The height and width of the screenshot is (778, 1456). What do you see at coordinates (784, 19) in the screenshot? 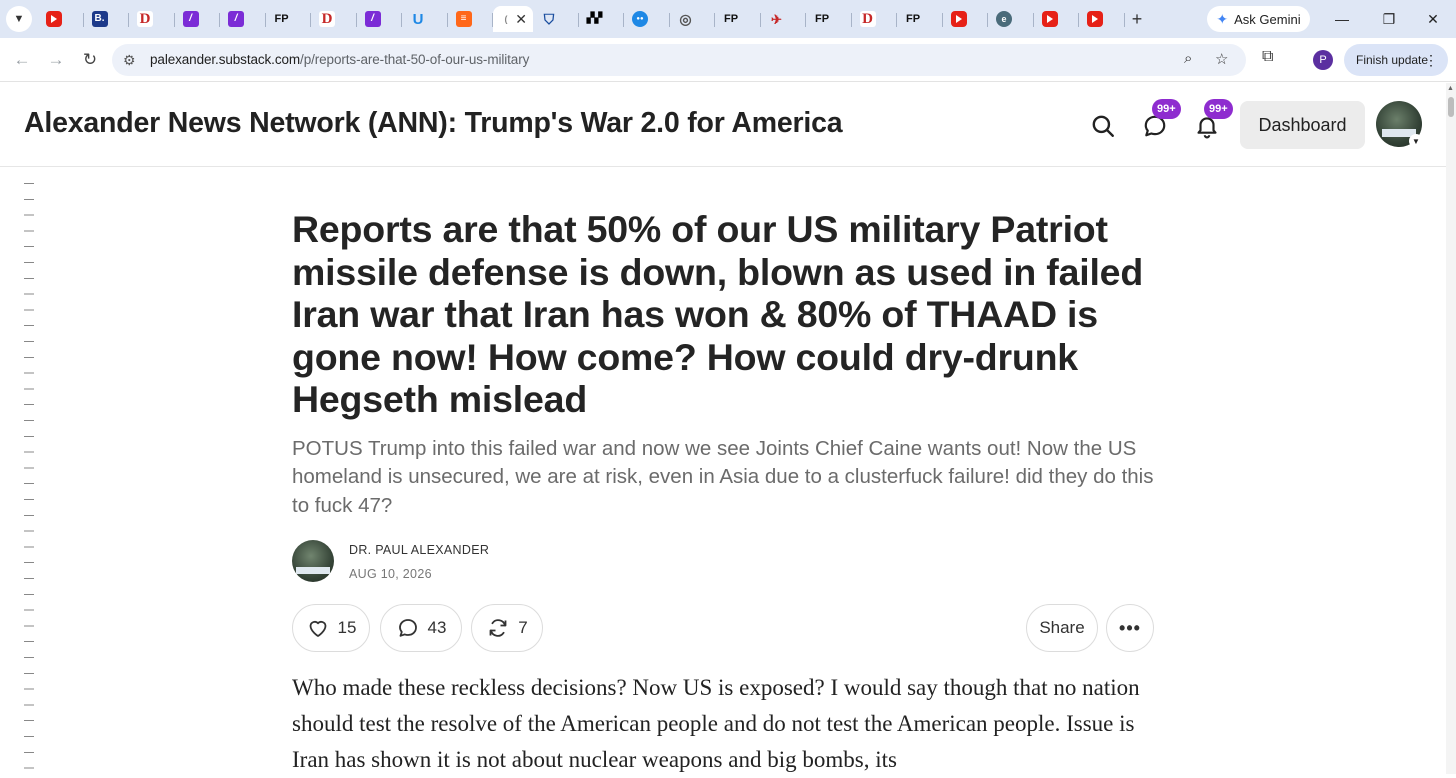
I see `browser-tab: ✈` at bounding box center [784, 19].